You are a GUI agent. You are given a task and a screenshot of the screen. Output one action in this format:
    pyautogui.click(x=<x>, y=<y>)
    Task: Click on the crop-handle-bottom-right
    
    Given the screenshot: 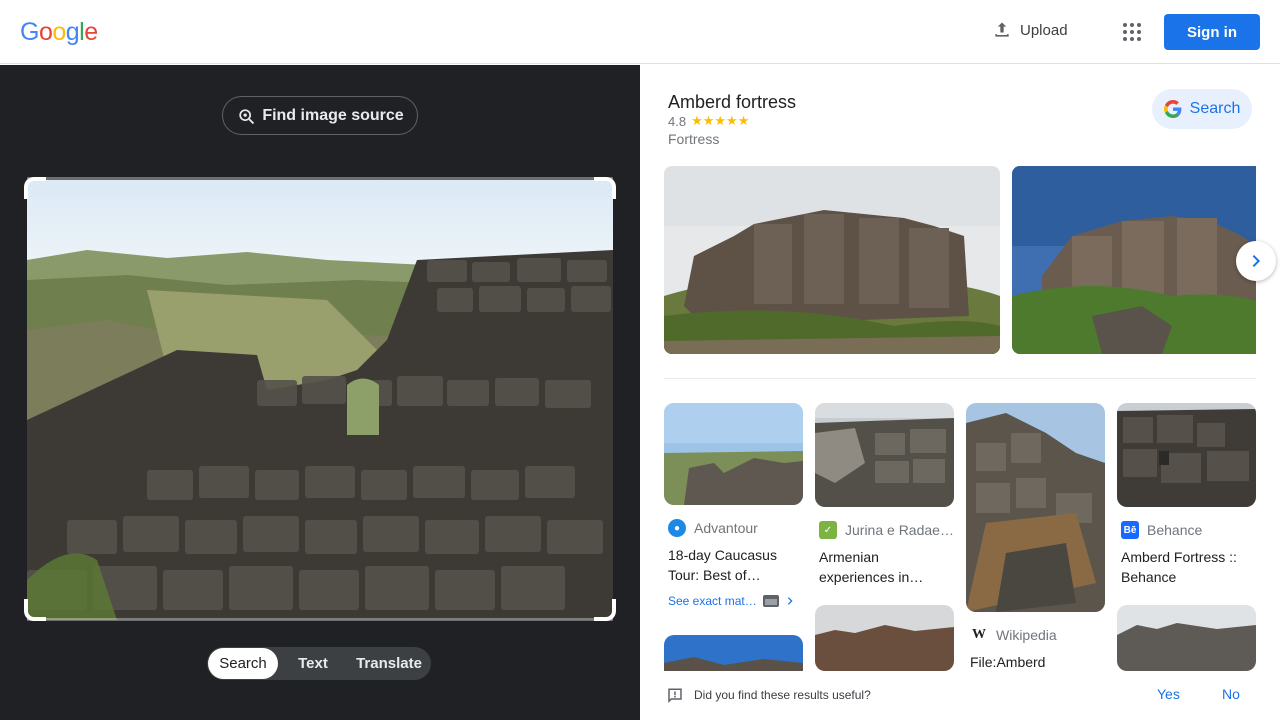 What is the action you would take?
    pyautogui.click(x=605, y=610)
    